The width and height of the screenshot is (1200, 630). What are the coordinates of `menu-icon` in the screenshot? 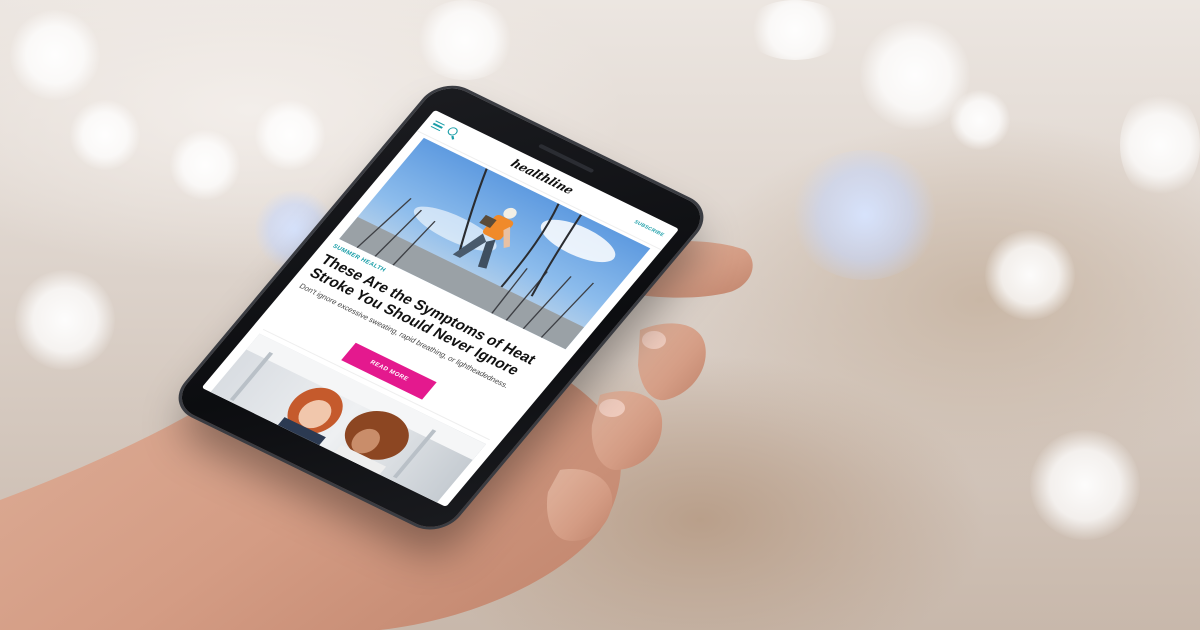 It's located at (437, 126).